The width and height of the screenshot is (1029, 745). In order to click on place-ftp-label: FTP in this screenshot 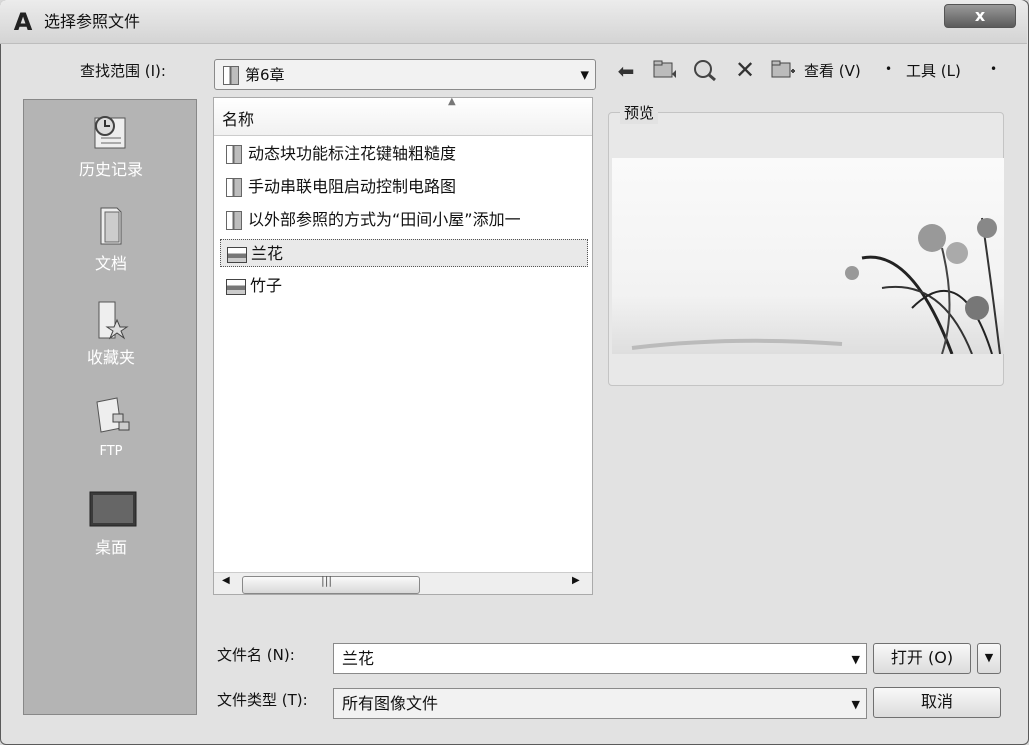, I will do `click(111, 451)`.